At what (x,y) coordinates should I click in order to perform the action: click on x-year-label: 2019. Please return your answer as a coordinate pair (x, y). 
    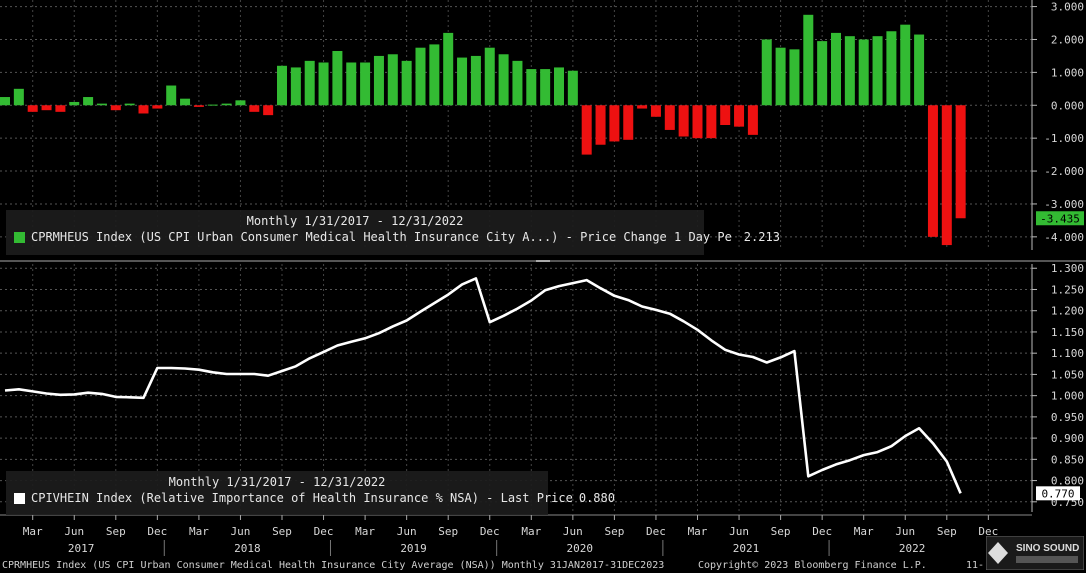
    Looking at the image, I should click on (413, 548).